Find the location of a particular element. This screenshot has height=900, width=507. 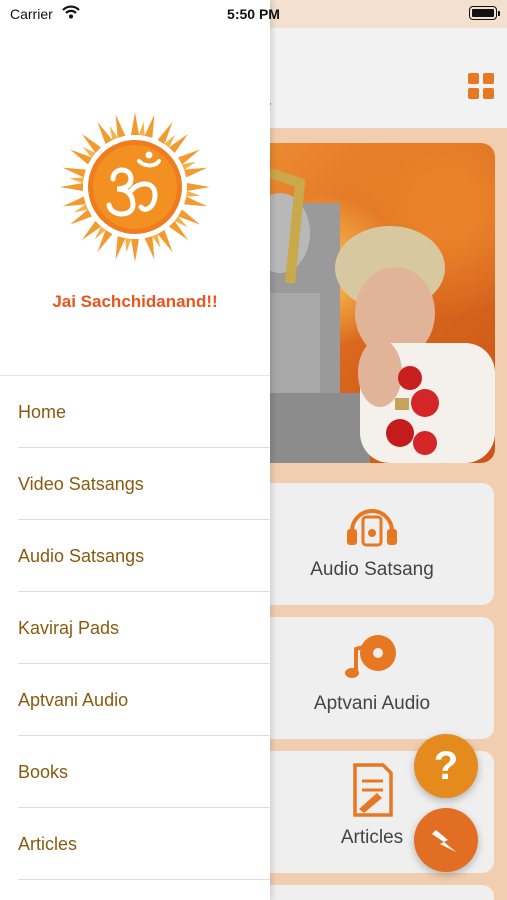

music-disc-icon is located at coordinates (372, 659).